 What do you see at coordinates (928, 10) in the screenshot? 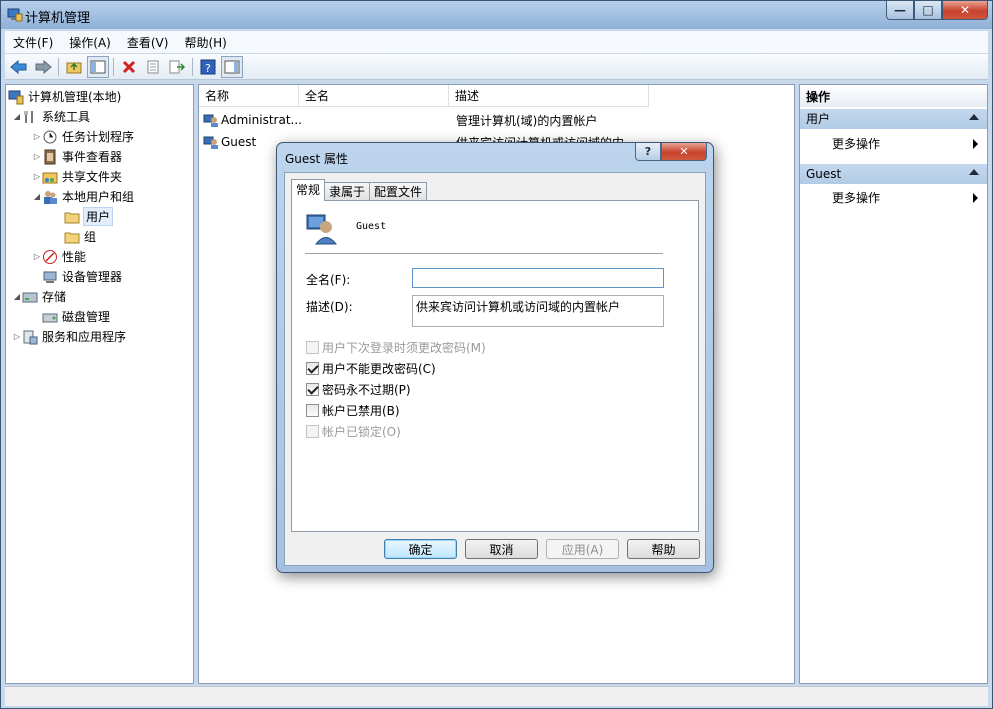
I see `maximize-button: □` at bounding box center [928, 10].